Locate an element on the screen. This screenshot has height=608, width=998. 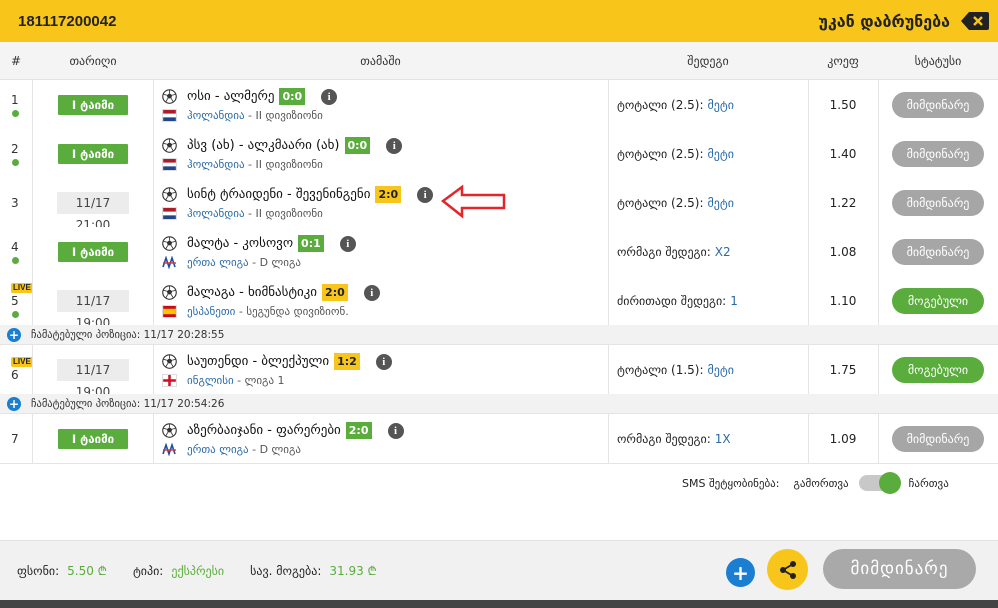
date-cell: I ტაიმი 44` is located at coordinates (93, 253).